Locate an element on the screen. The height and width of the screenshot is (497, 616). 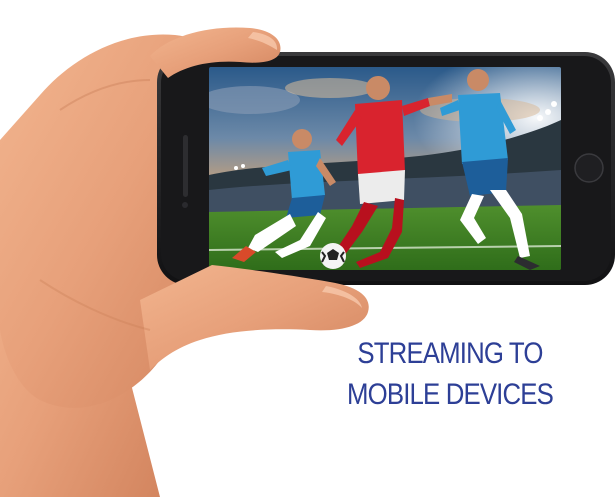
soccer-ball is located at coordinates (333, 256).